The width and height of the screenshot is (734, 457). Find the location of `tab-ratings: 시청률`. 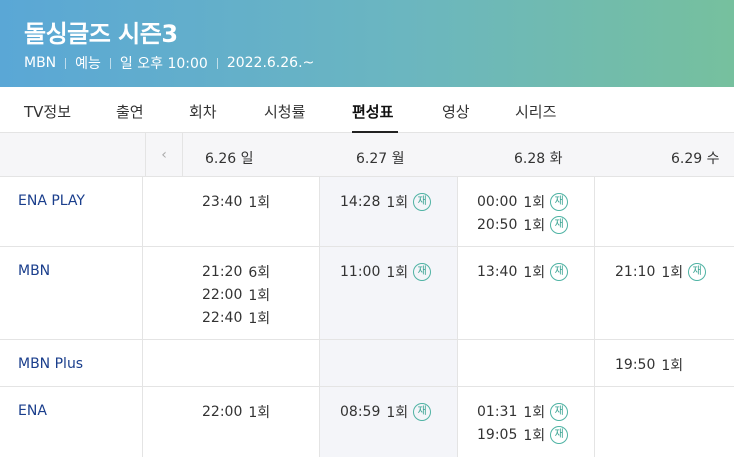

tab-ratings: 시청률 is located at coordinates (284, 111).